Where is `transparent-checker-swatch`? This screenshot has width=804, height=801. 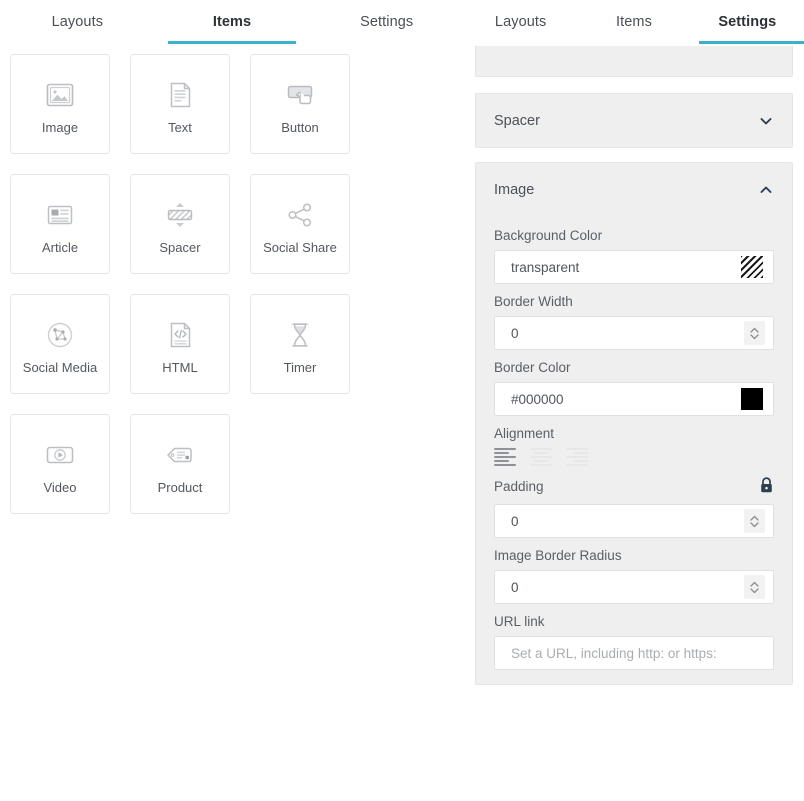
transparent-checker-swatch is located at coordinates (752, 267).